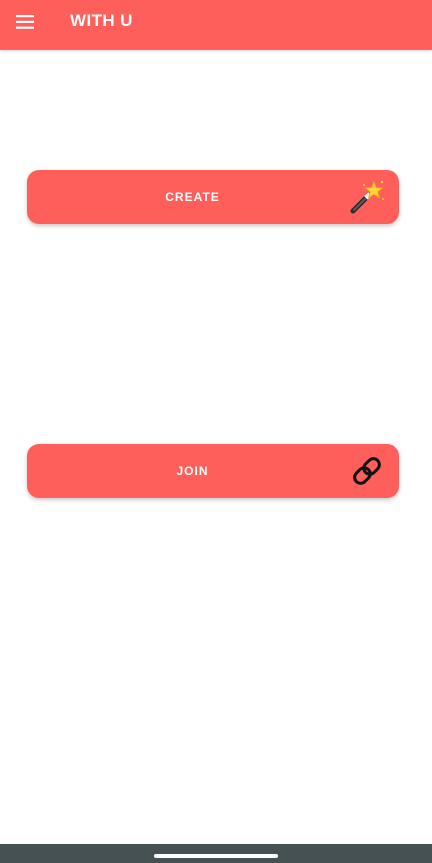  I want to click on system-navigation-bar, so click(216, 853).